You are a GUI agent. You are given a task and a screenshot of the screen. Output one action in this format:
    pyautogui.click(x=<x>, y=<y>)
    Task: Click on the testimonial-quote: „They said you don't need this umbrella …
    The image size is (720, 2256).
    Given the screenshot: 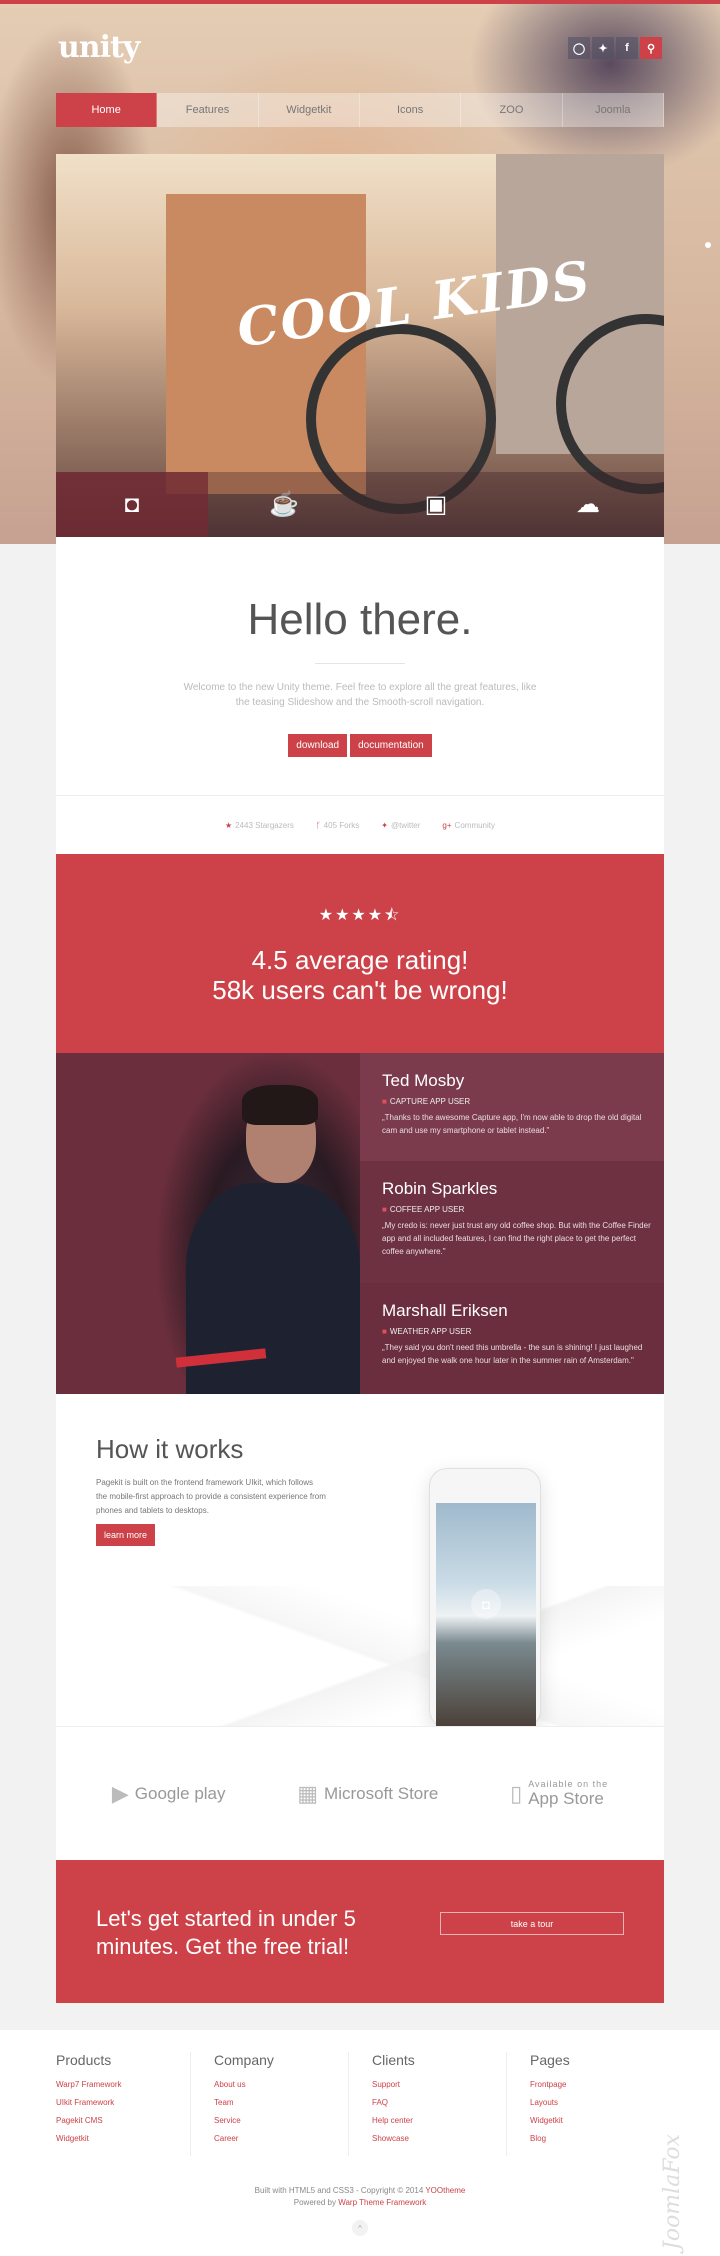 What is the action you would take?
    pyautogui.click(x=512, y=1354)
    